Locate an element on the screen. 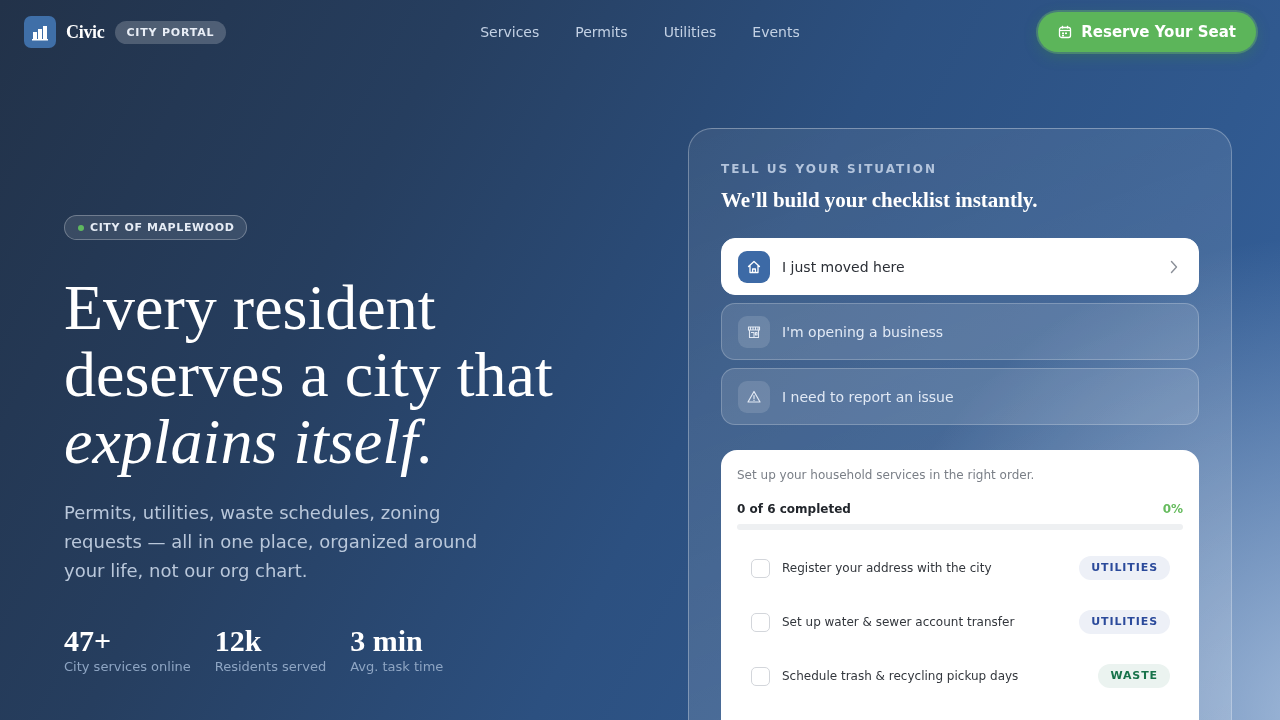 The height and width of the screenshot is (720, 1280). stat-label: City services online is located at coordinates (127, 666).